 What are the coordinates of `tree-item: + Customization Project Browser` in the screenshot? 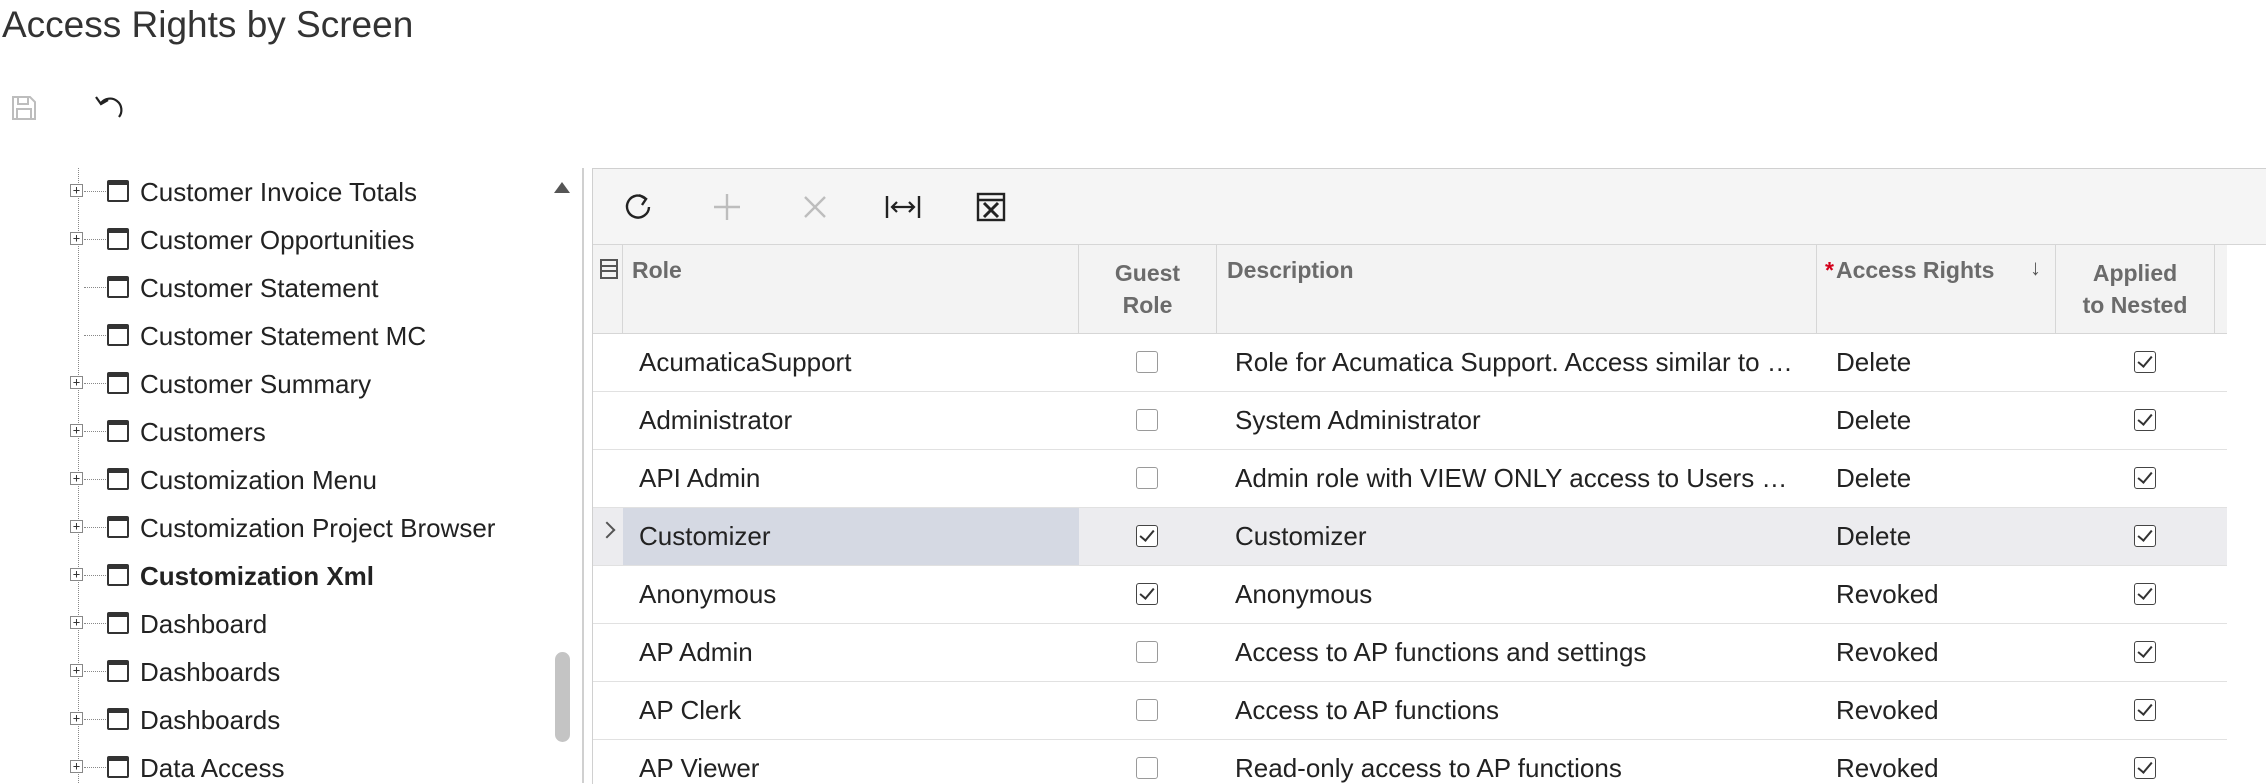 It's located at (270, 528).